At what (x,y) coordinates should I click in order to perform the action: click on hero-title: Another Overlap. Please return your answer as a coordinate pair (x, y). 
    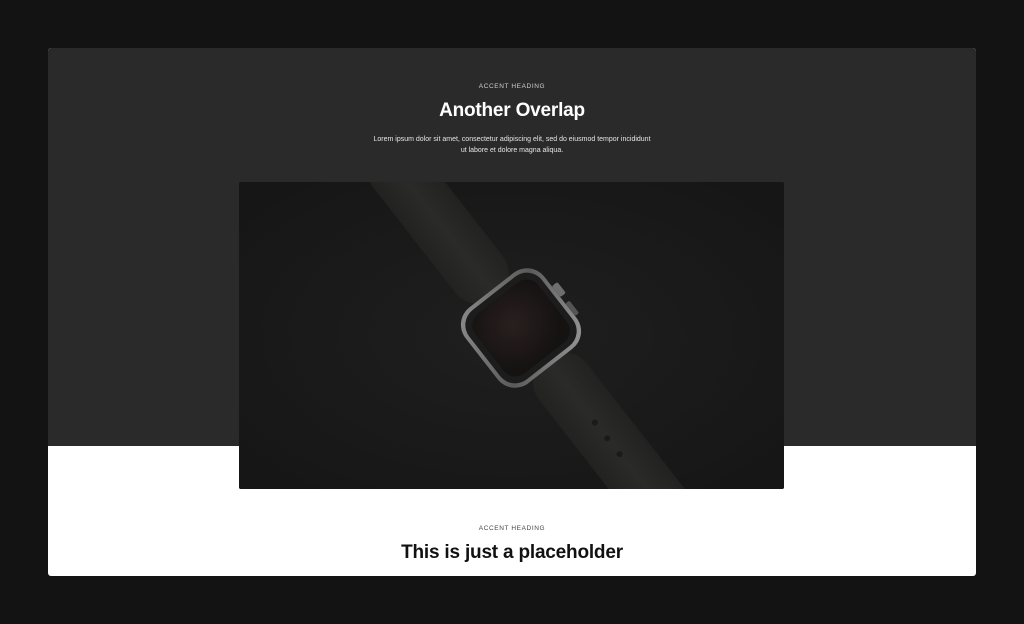
    Looking at the image, I should click on (512, 110).